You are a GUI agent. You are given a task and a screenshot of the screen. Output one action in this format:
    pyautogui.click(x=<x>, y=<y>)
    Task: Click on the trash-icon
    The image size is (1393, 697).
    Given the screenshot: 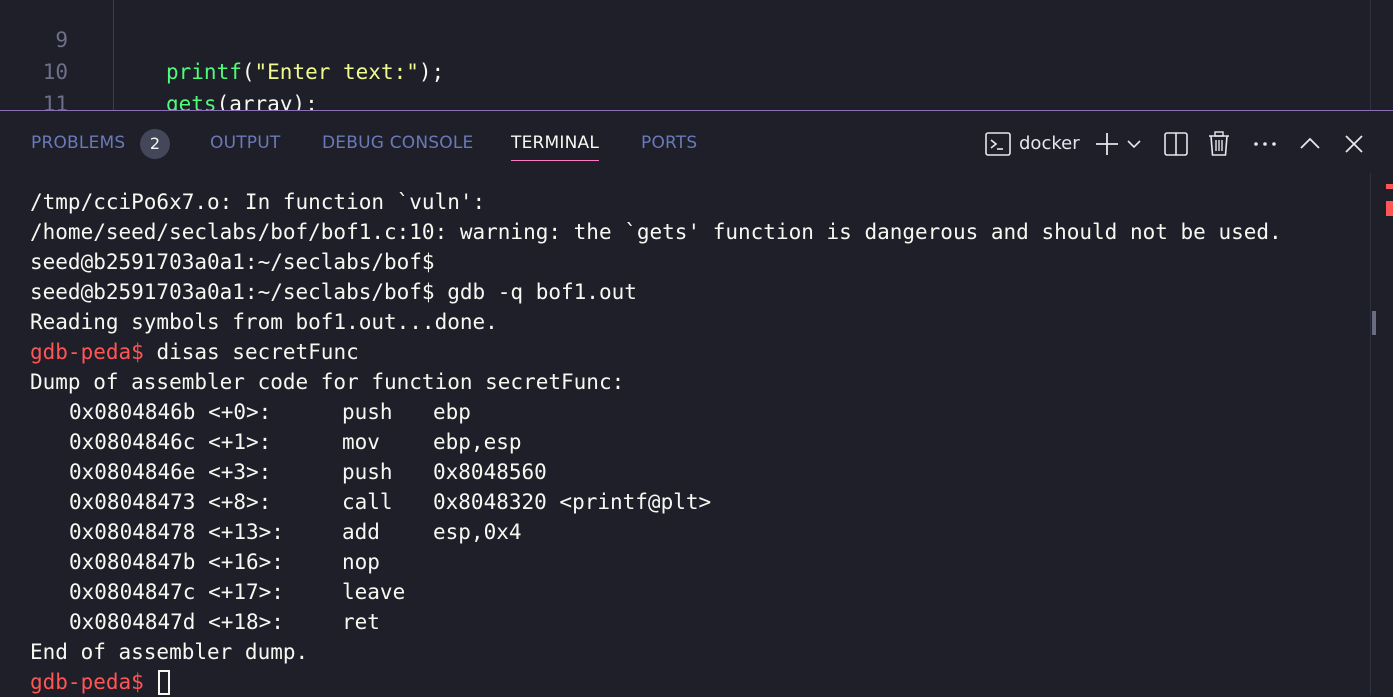 What is the action you would take?
    pyautogui.click(x=1219, y=144)
    